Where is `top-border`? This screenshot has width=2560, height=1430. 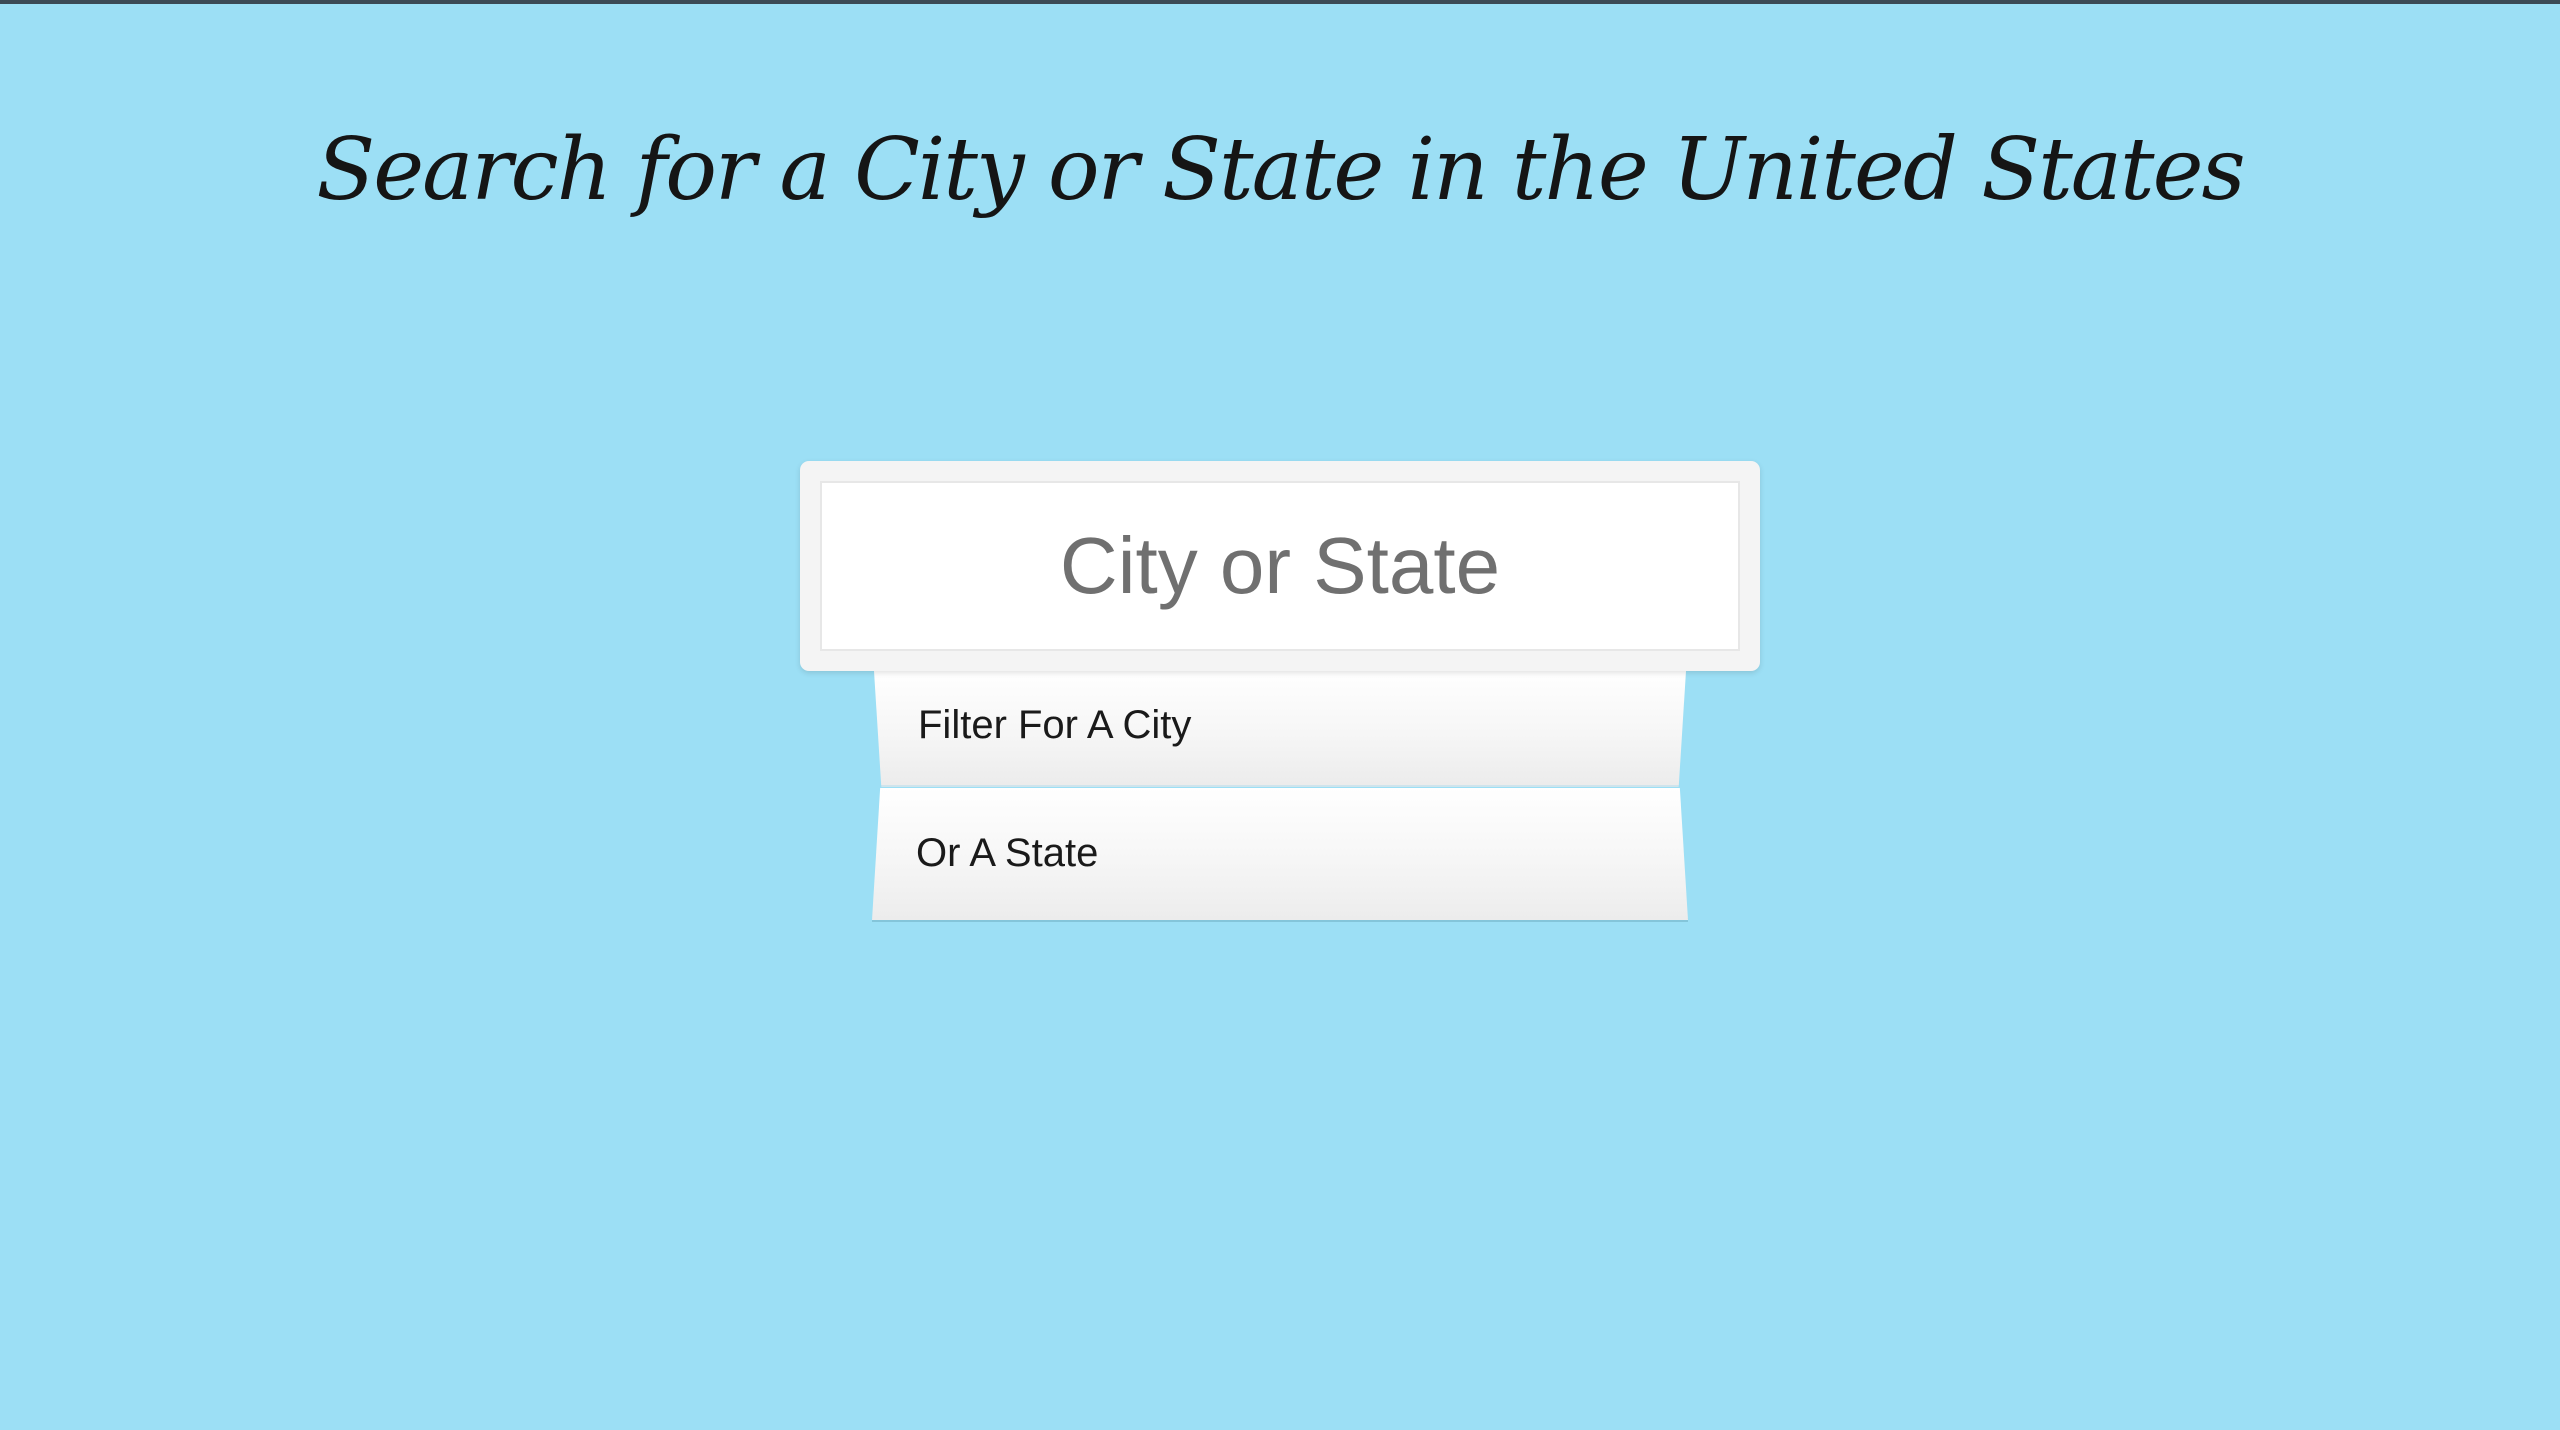
top-border is located at coordinates (1280, 2).